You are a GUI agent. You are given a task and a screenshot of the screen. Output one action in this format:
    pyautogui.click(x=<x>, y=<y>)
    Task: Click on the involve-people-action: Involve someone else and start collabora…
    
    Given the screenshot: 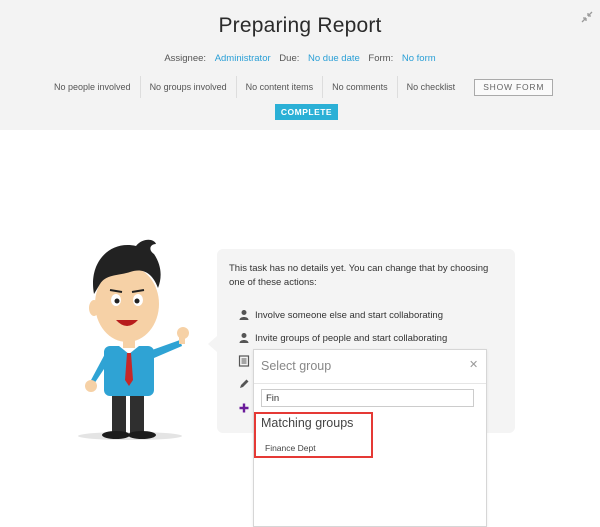 What is the action you would take?
    pyautogui.click(x=340, y=315)
    